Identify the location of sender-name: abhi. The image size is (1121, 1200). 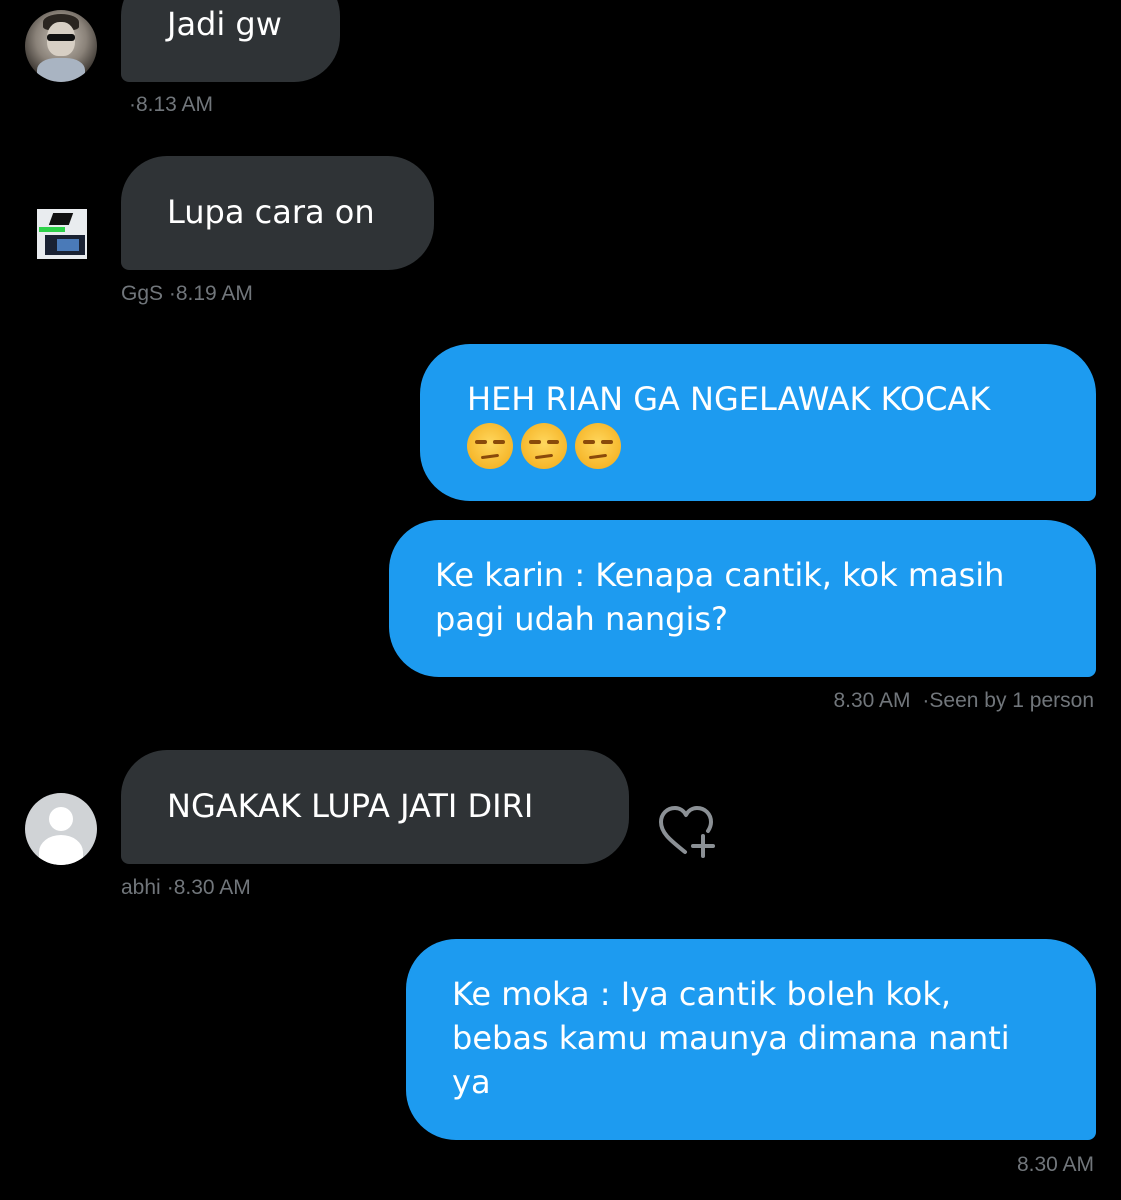
(141, 887).